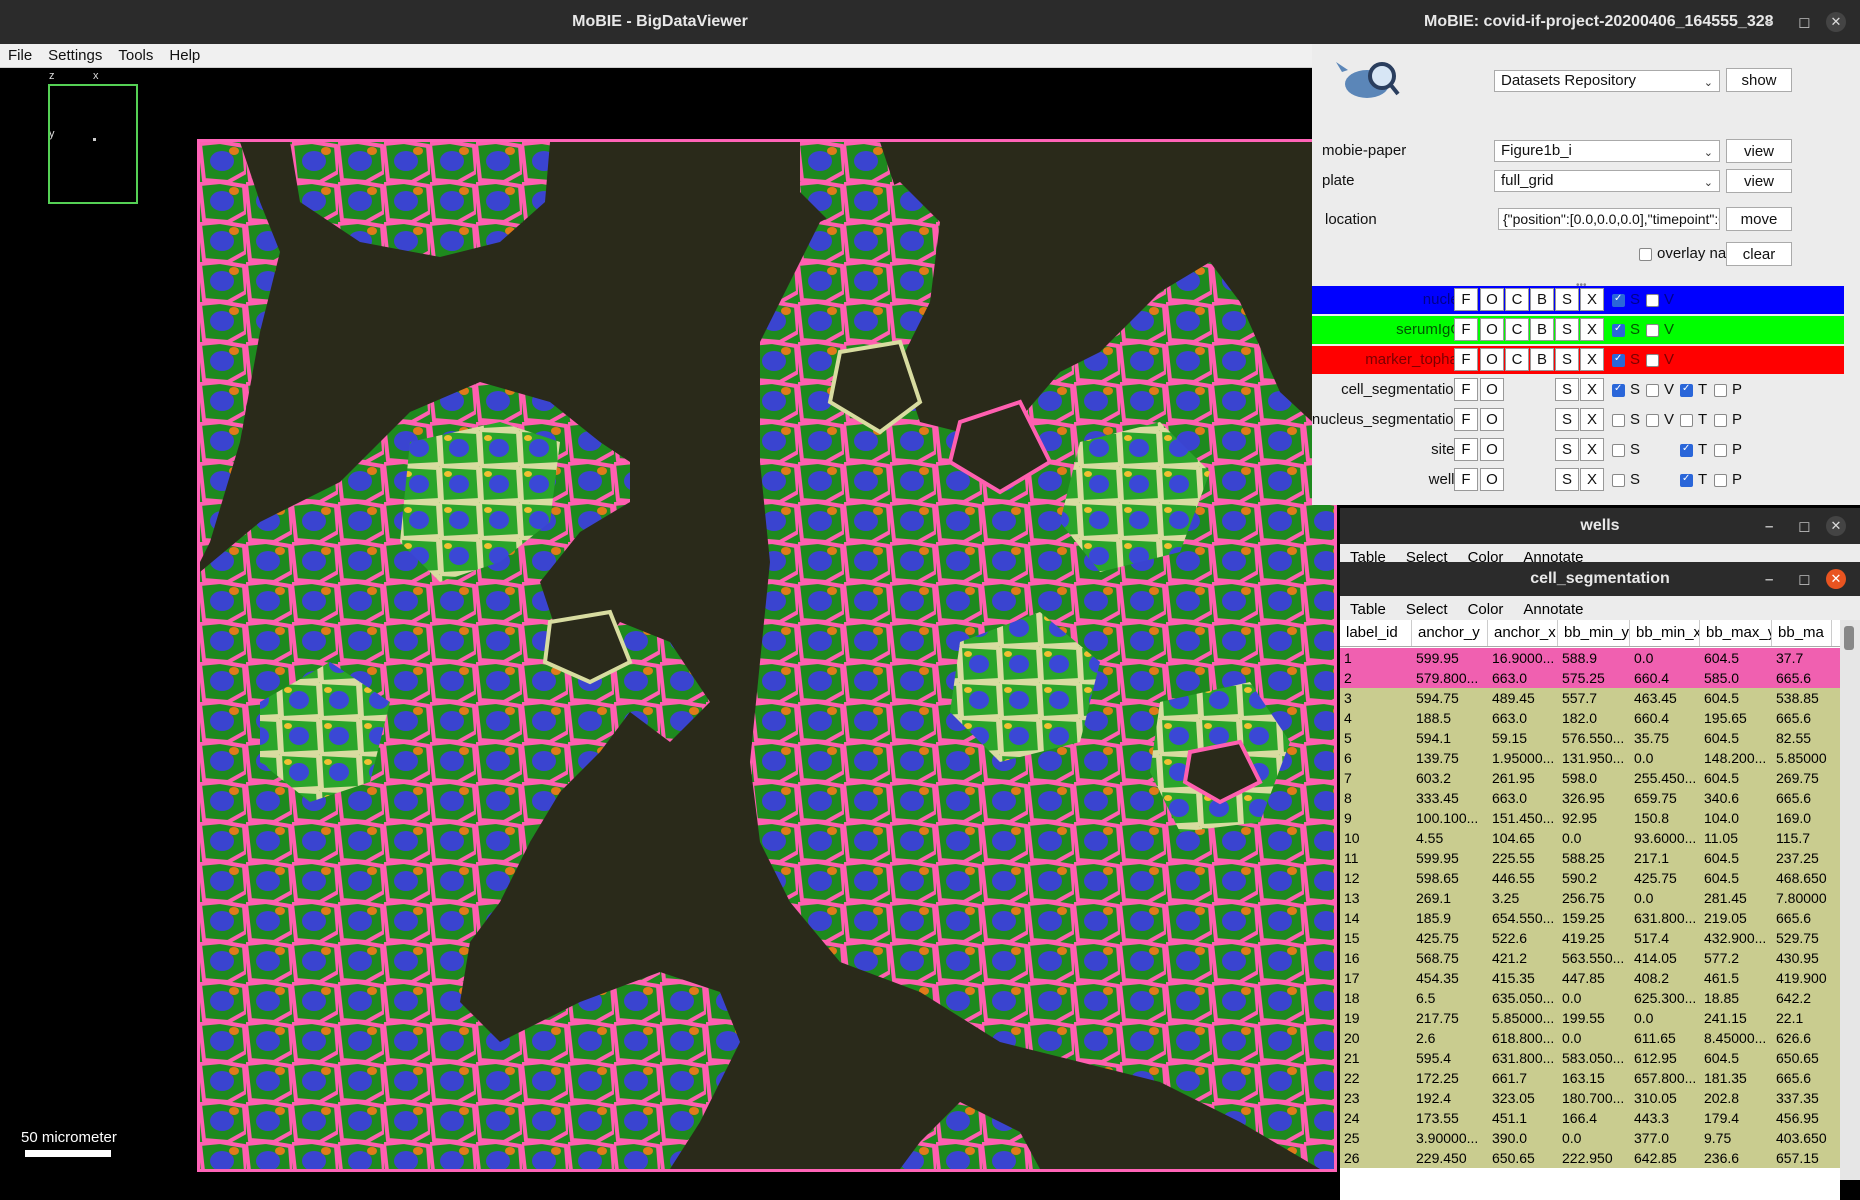  I want to click on column-header: bb_min_x, so click(1665, 633).